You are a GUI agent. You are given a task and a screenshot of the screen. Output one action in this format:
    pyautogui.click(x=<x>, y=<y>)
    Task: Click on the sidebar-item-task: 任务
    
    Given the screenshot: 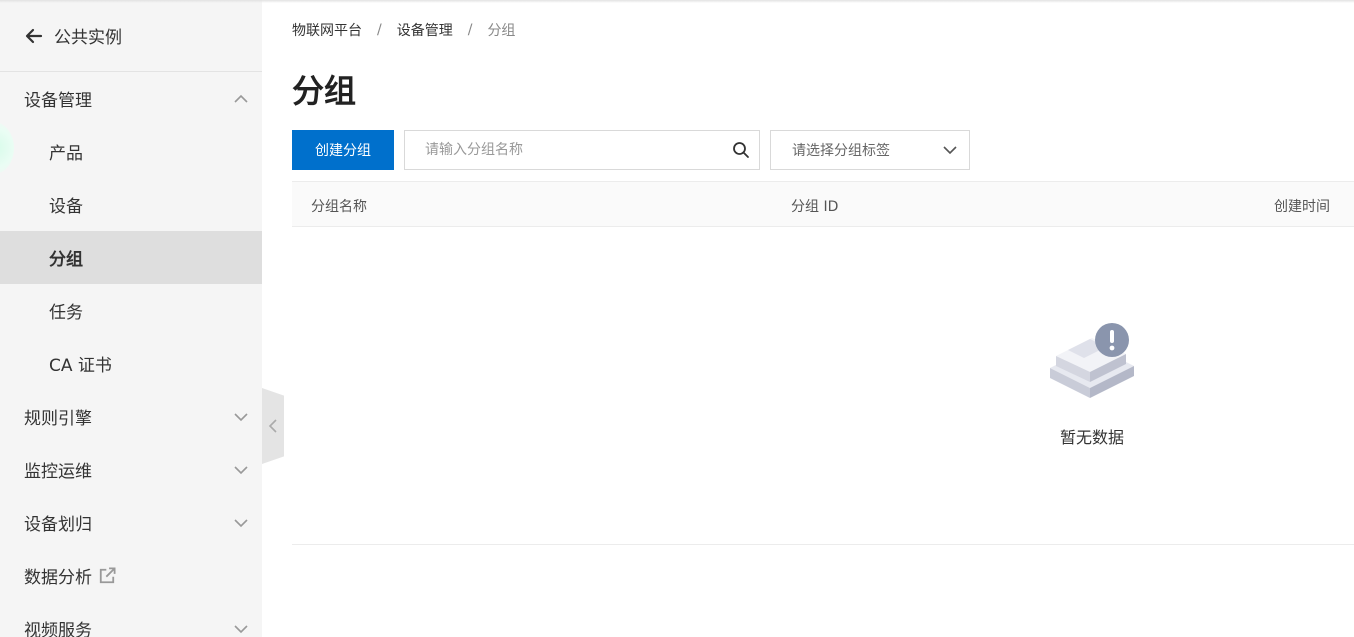 What is the action you would take?
    pyautogui.click(x=131, y=310)
    